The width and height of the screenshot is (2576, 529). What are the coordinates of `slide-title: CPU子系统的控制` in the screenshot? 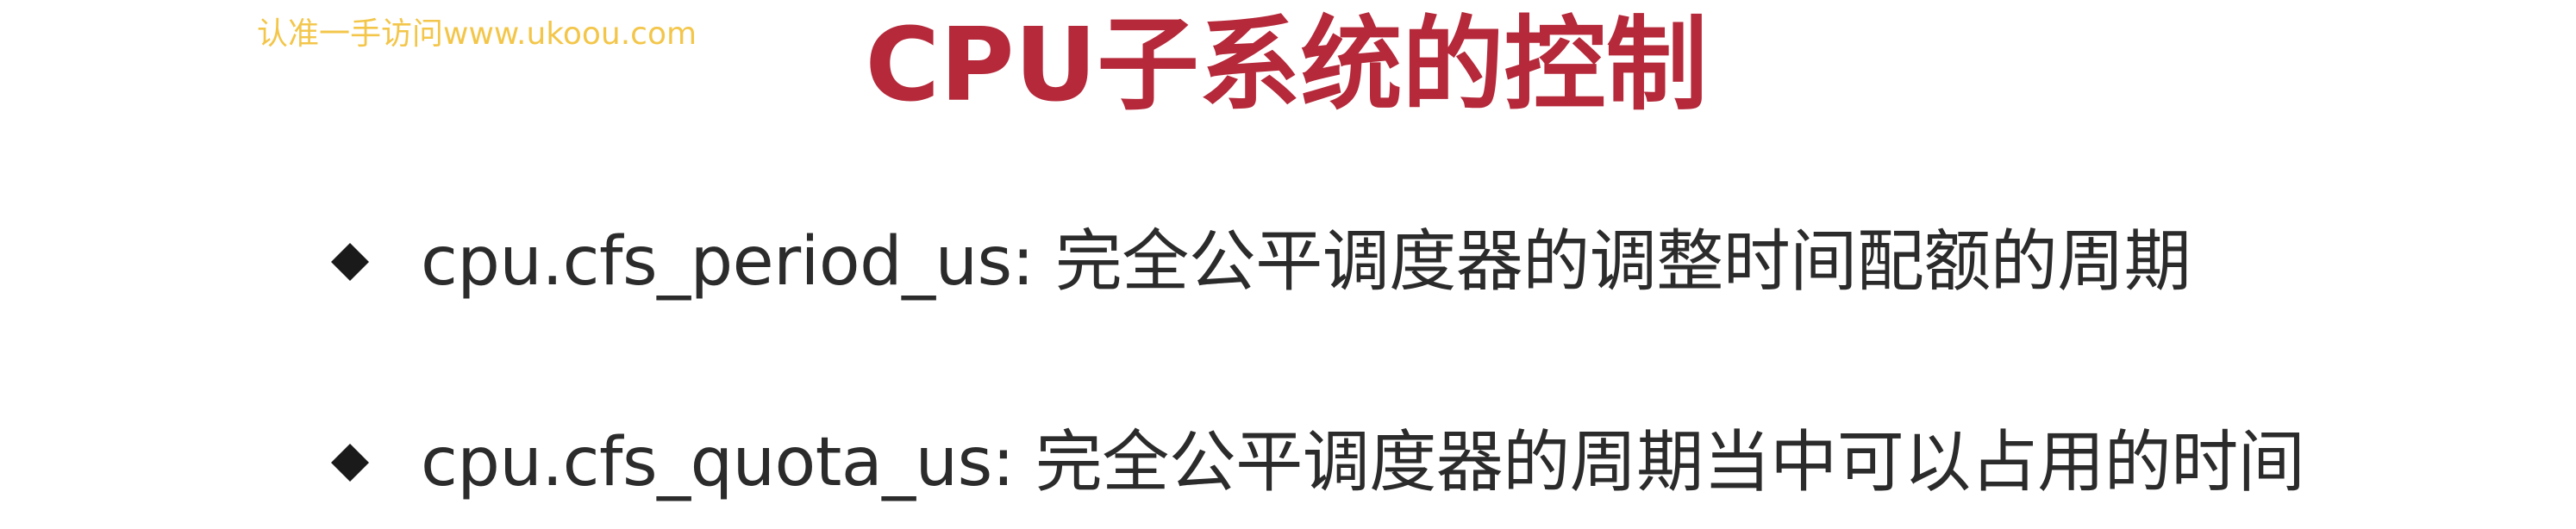 It's located at (1286, 65).